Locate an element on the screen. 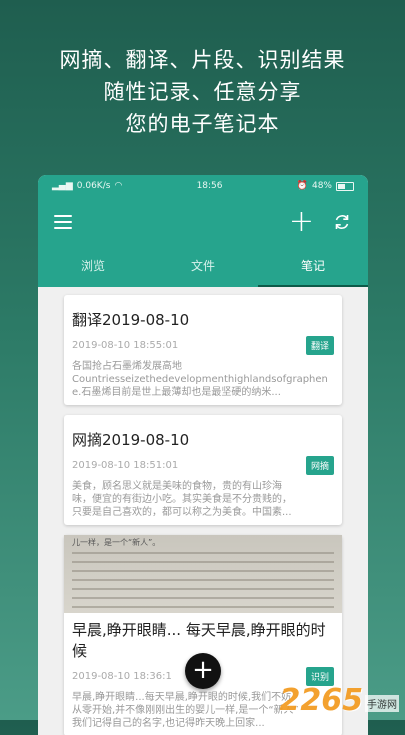 The image size is (405, 735). battery-level: 48% is located at coordinates (321, 186).